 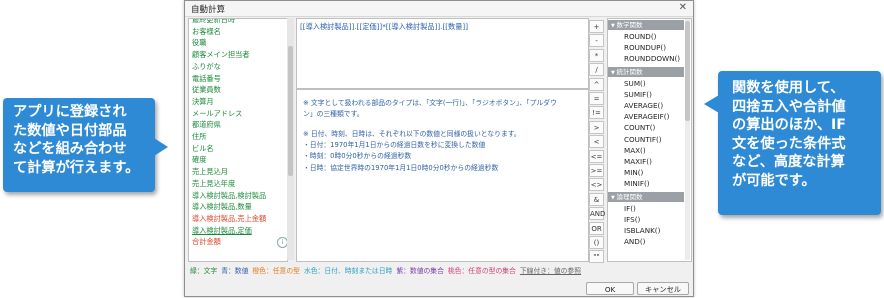 What do you see at coordinates (401, 168) in the screenshot?
I see `description-line: ・日時：協定世界時の1970年1月1日0時0分0秒からの経過秒数` at bounding box center [401, 168].